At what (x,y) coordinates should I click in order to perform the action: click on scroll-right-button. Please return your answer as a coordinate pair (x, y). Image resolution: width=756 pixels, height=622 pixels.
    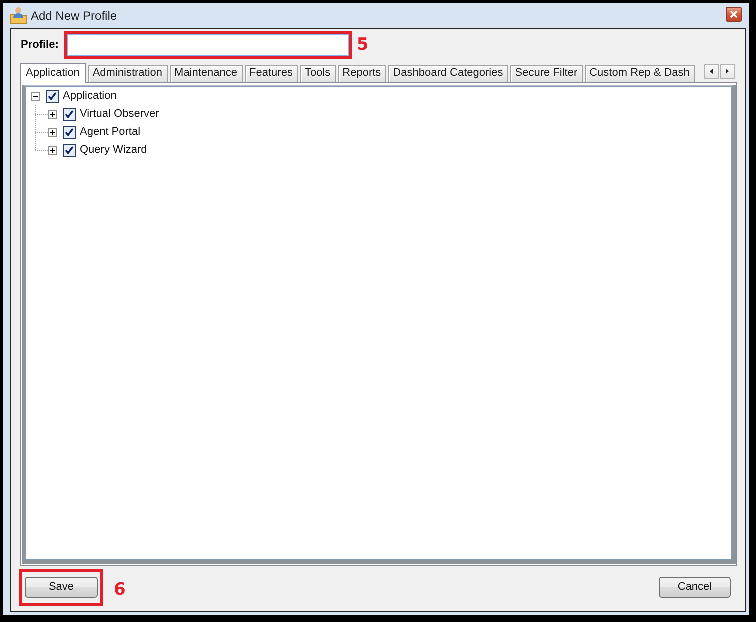
    Looking at the image, I should click on (727, 71).